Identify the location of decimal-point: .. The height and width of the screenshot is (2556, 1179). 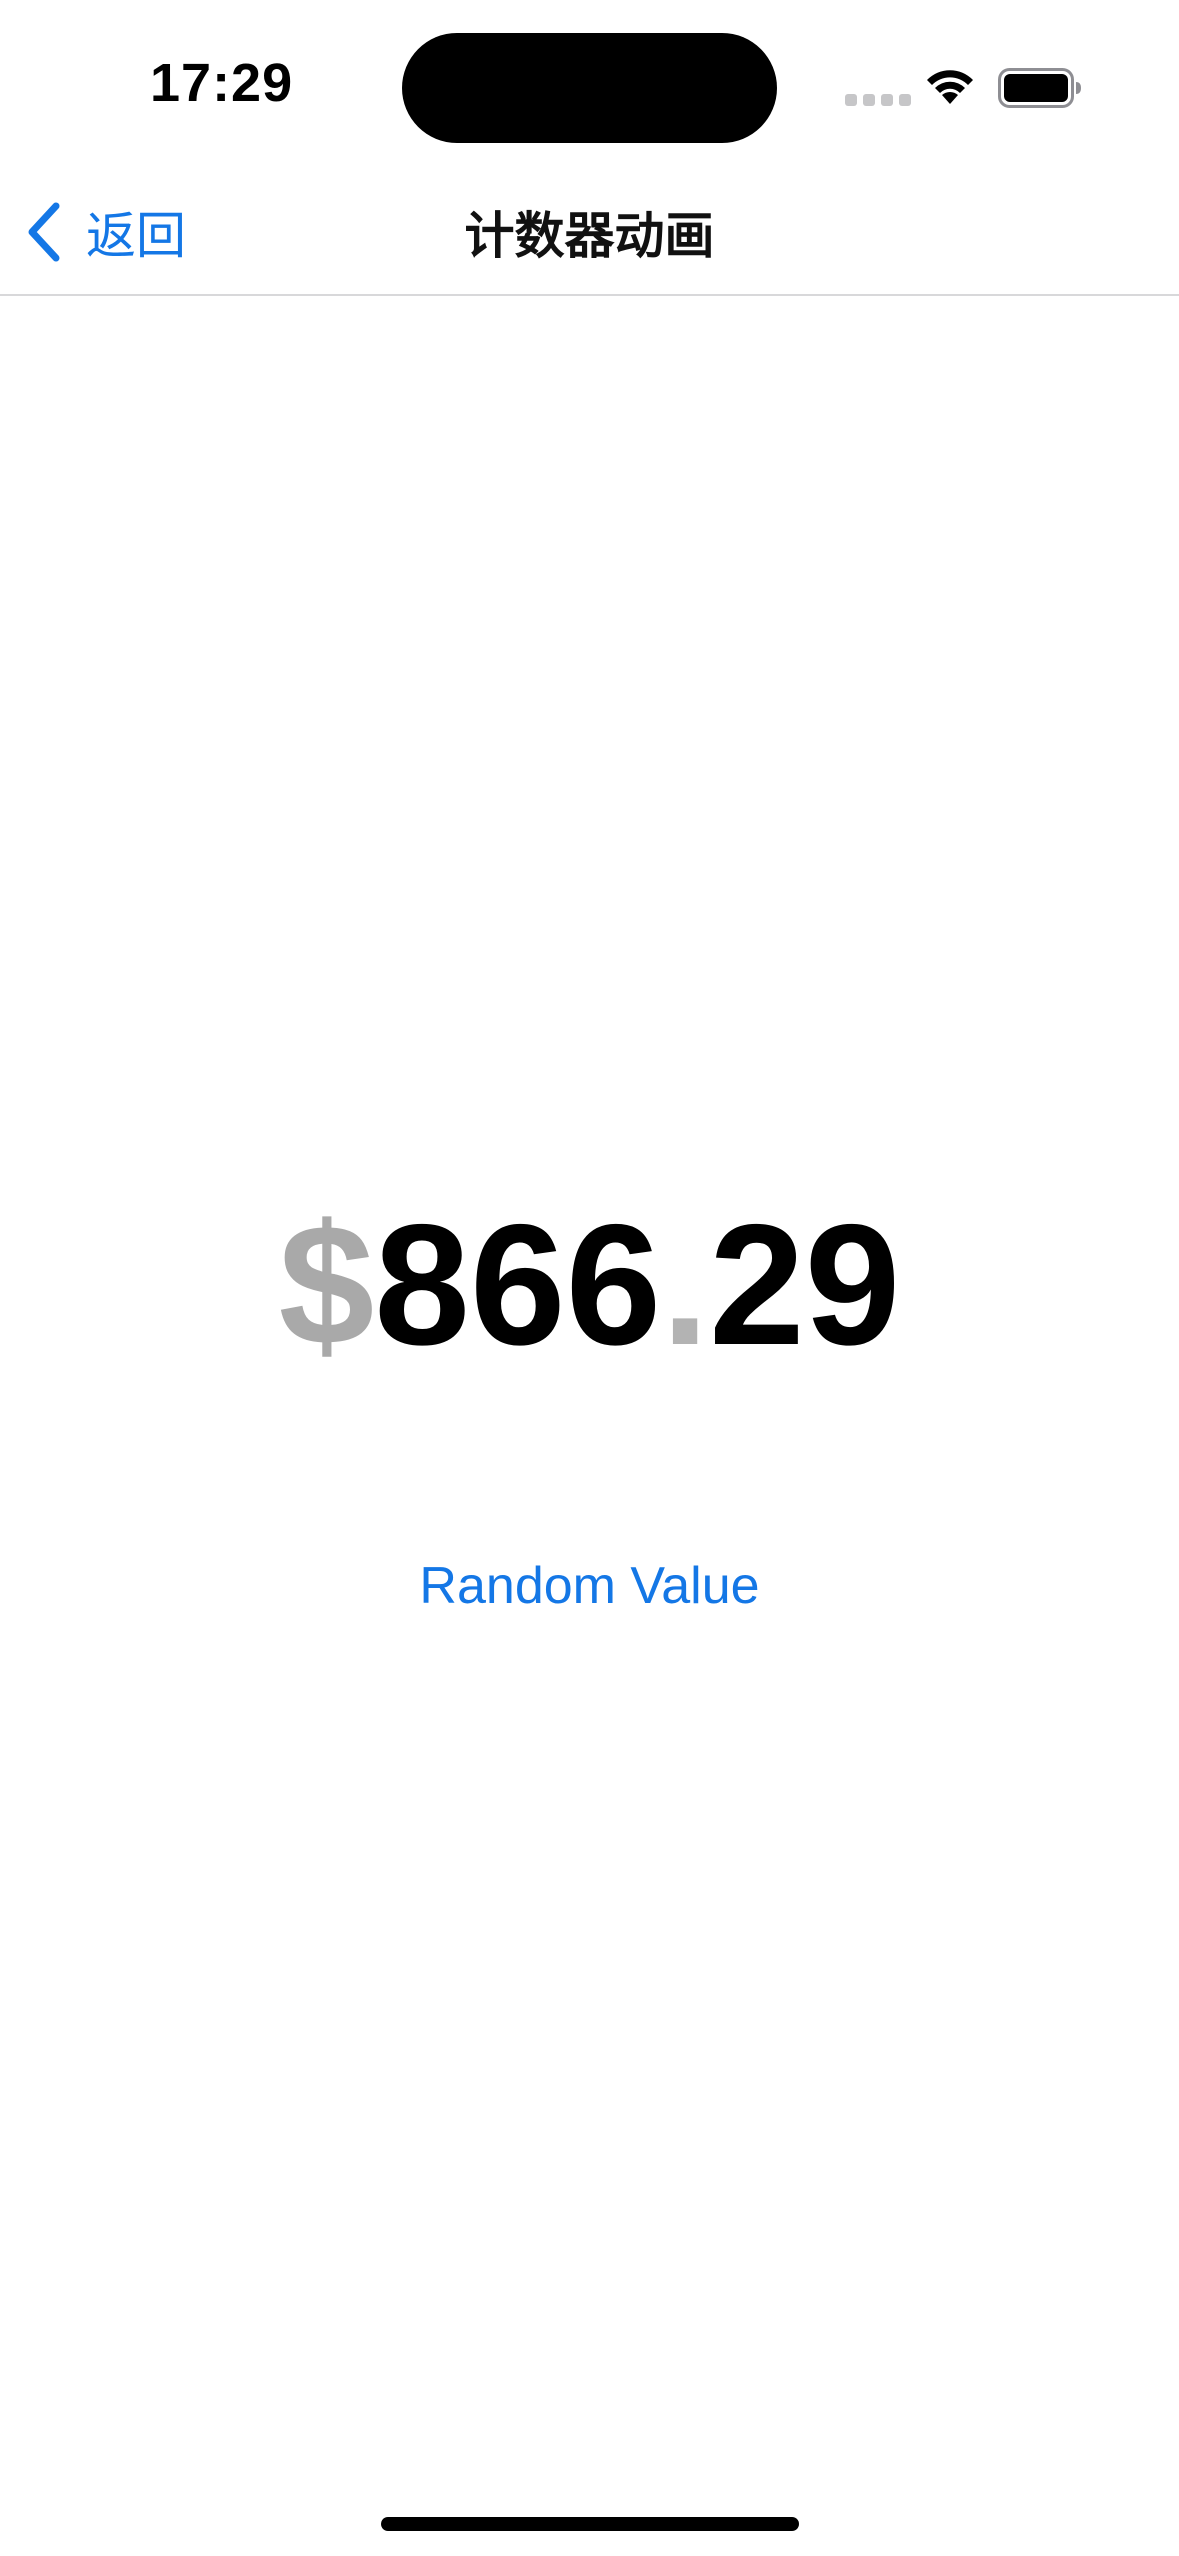
(685, 1285).